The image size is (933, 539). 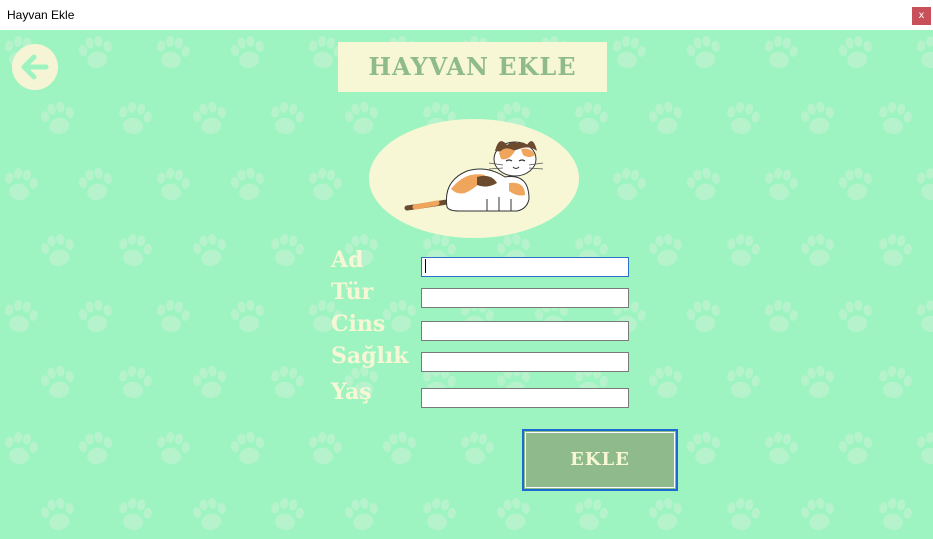 I want to click on breed-label: Cins, so click(x=358, y=324).